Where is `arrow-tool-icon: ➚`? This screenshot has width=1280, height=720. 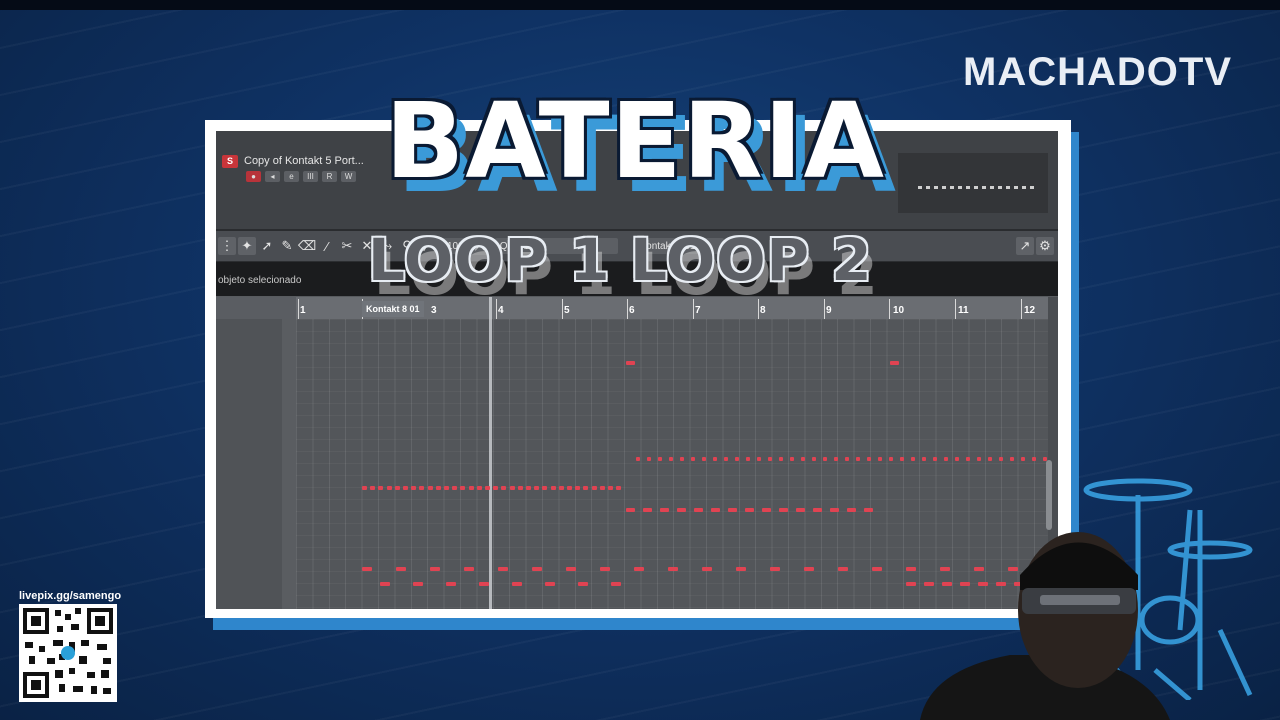 arrow-tool-icon: ➚ is located at coordinates (267, 246).